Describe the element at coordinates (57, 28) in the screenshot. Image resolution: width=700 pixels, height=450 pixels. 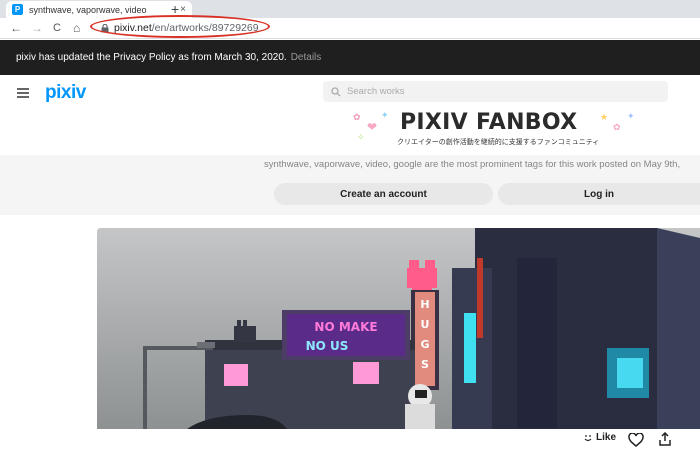
I see `reload-button: C` at that location.